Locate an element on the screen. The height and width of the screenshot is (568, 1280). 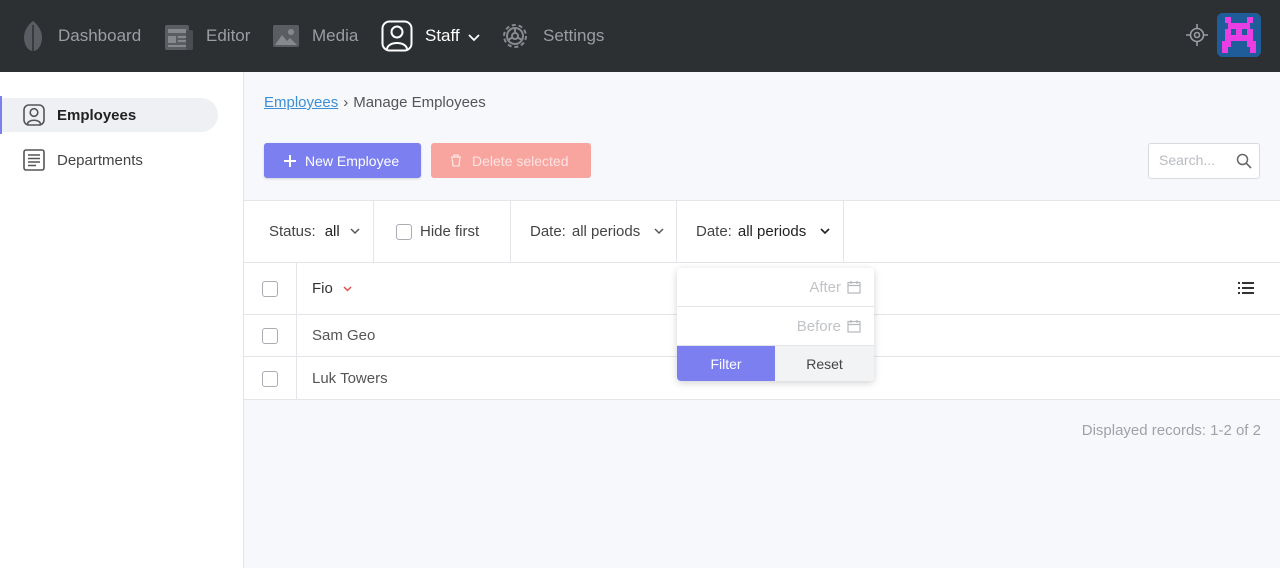
delete-selected-button: Delete selected is located at coordinates (511, 160).